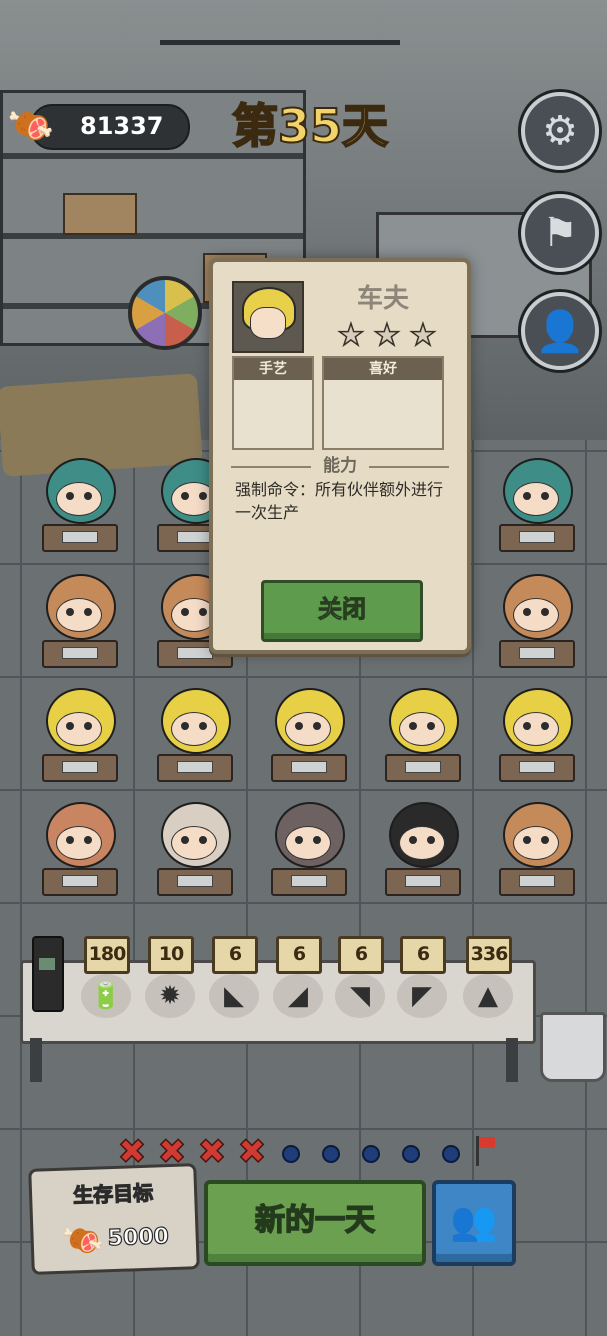 This screenshot has height=1336, width=607. I want to click on user-search-icon: 👤, so click(560, 331).